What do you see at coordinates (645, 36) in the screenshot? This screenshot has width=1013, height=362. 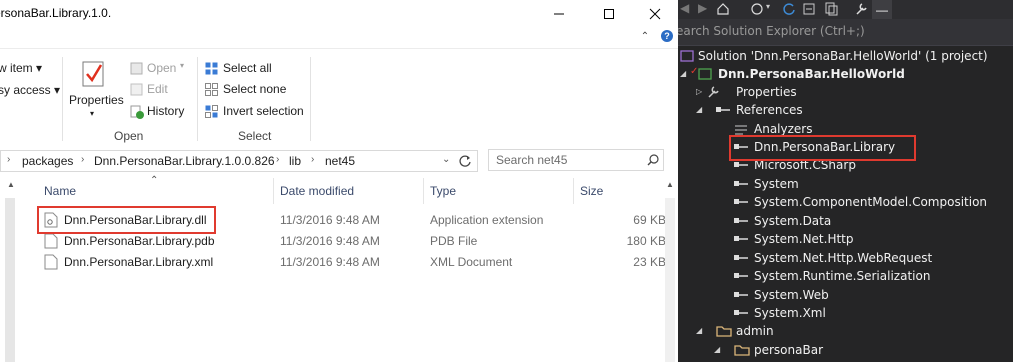 I see `collapse-ribbon-button: ⌃` at bounding box center [645, 36].